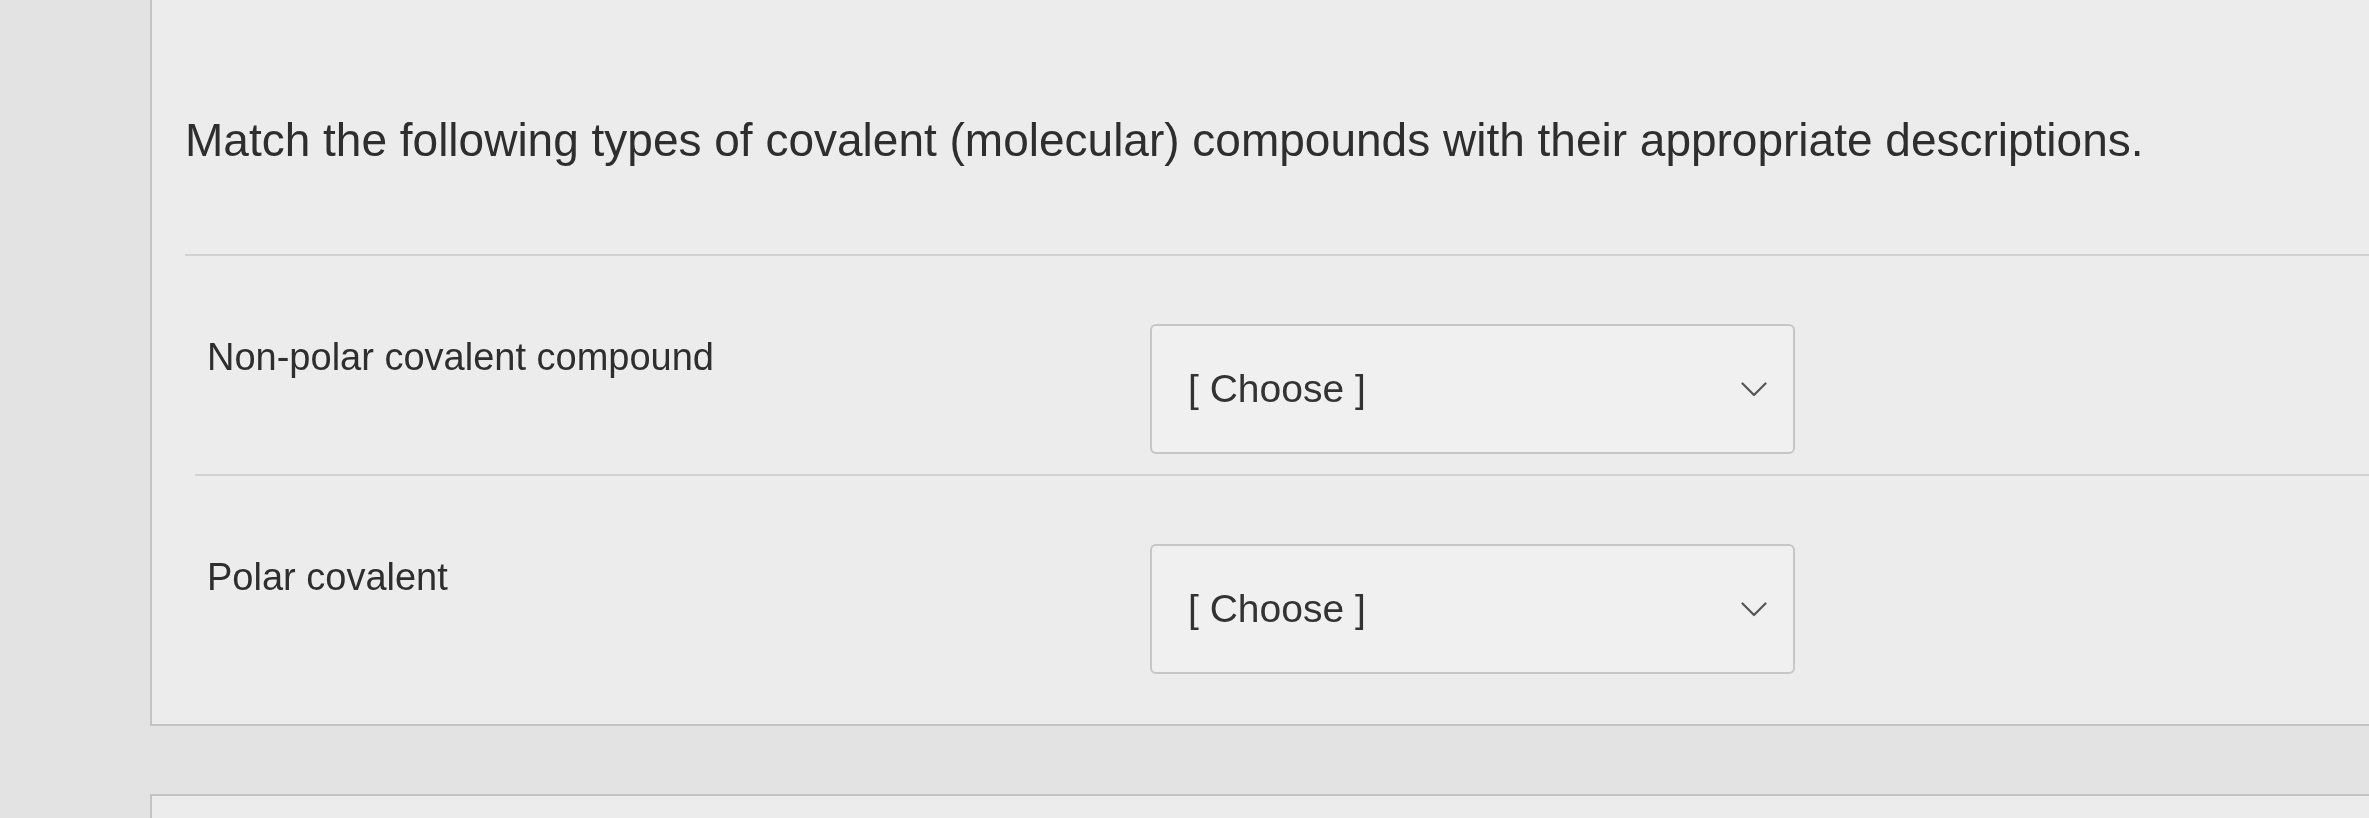 Image resolution: width=2369 pixels, height=818 pixels. Describe the element at coordinates (327, 577) in the screenshot. I see `match-label: Polar covalent` at that location.